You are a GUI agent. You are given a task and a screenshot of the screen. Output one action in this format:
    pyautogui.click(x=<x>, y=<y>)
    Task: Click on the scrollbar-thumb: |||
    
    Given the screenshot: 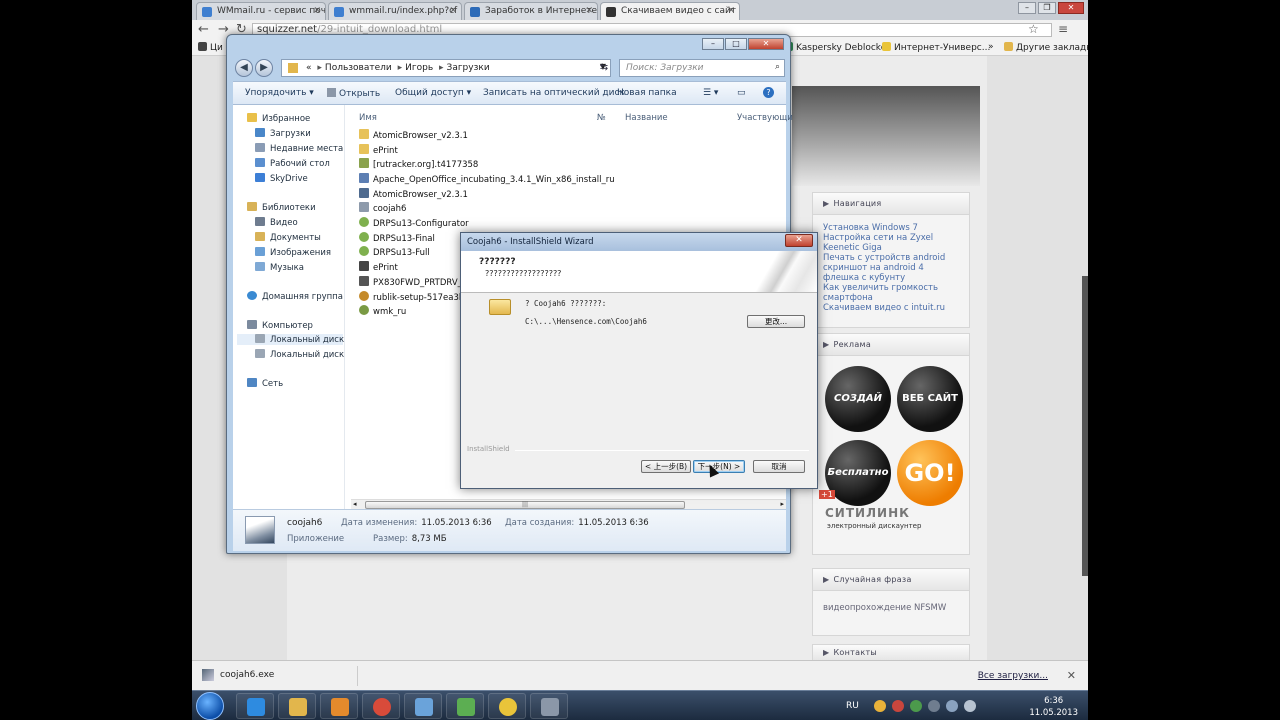 What is the action you would take?
    pyautogui.click(x=525, y=505)
    